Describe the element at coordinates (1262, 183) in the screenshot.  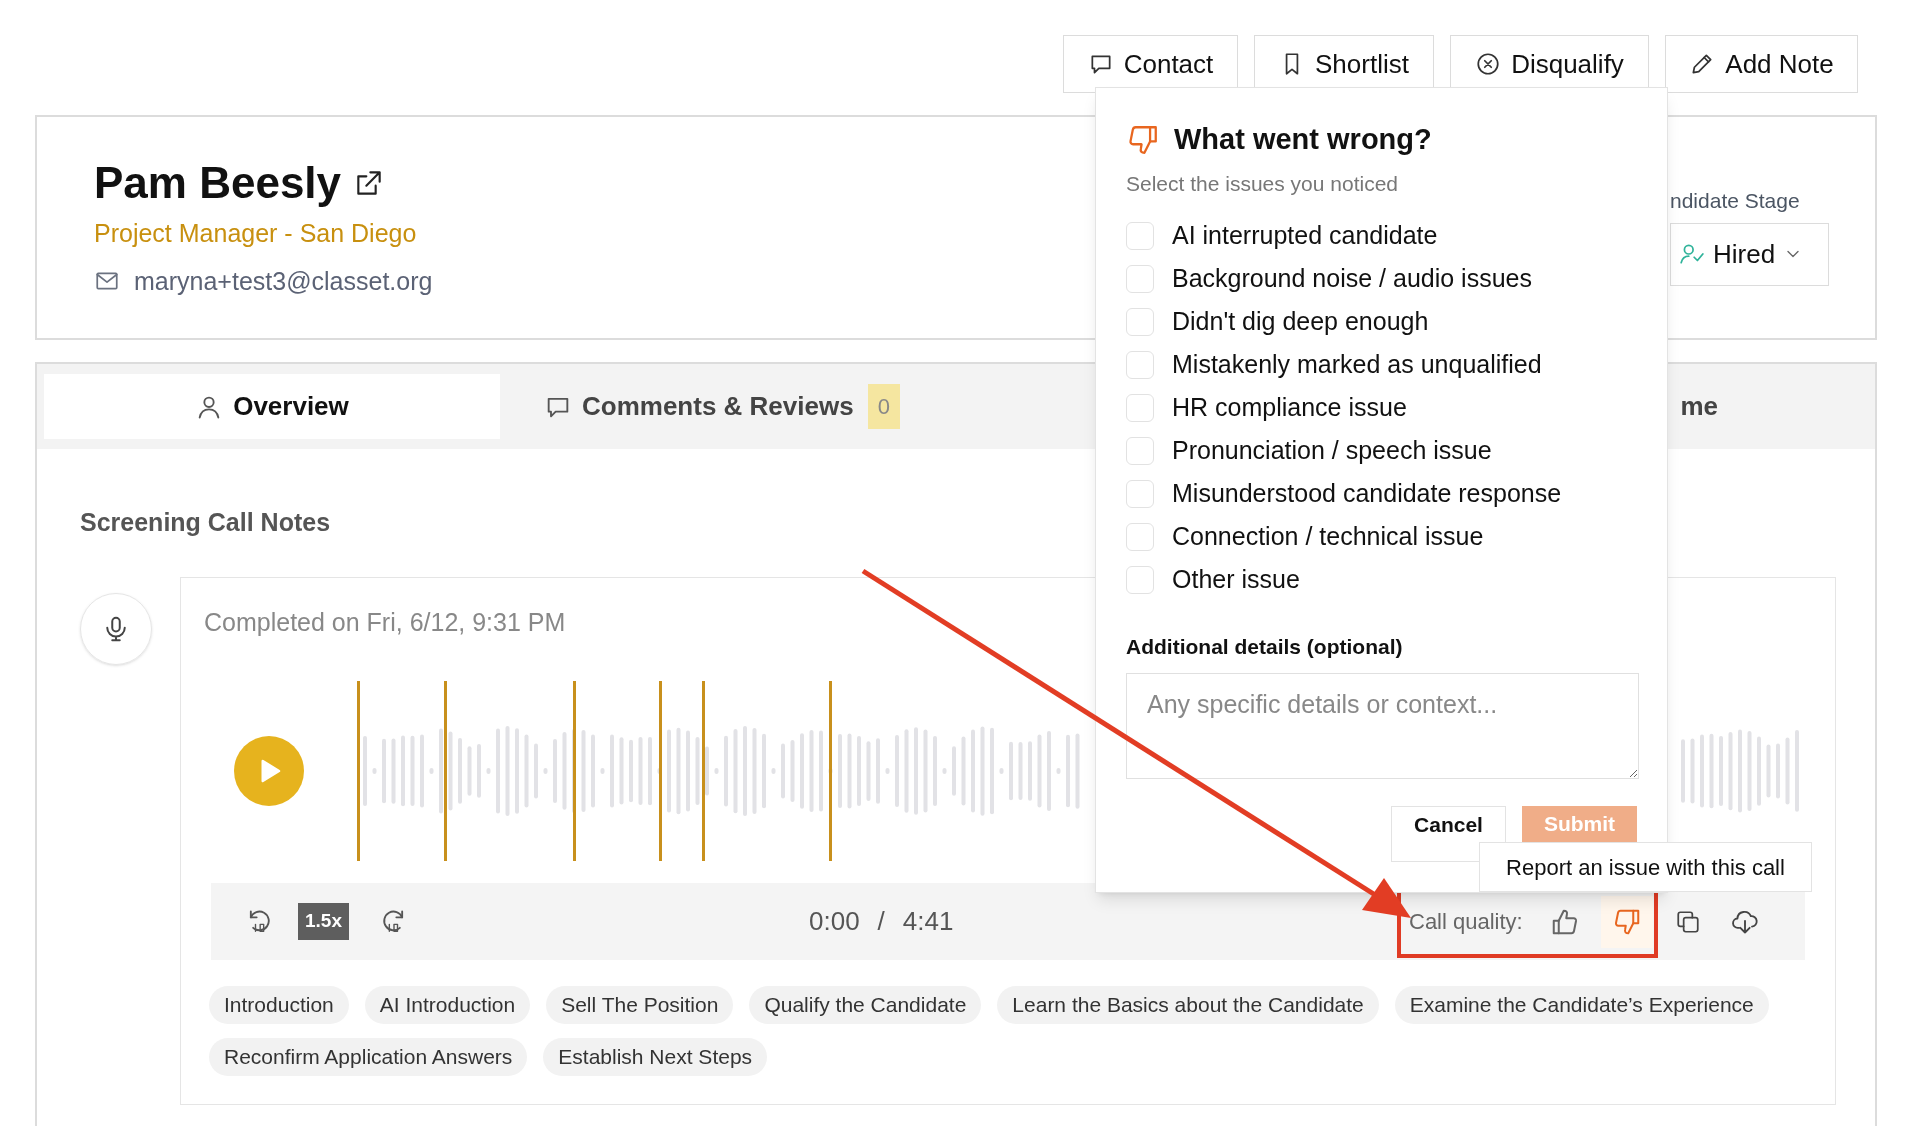
I see `popover-subtitle: Select the issues you noticed` at that location.